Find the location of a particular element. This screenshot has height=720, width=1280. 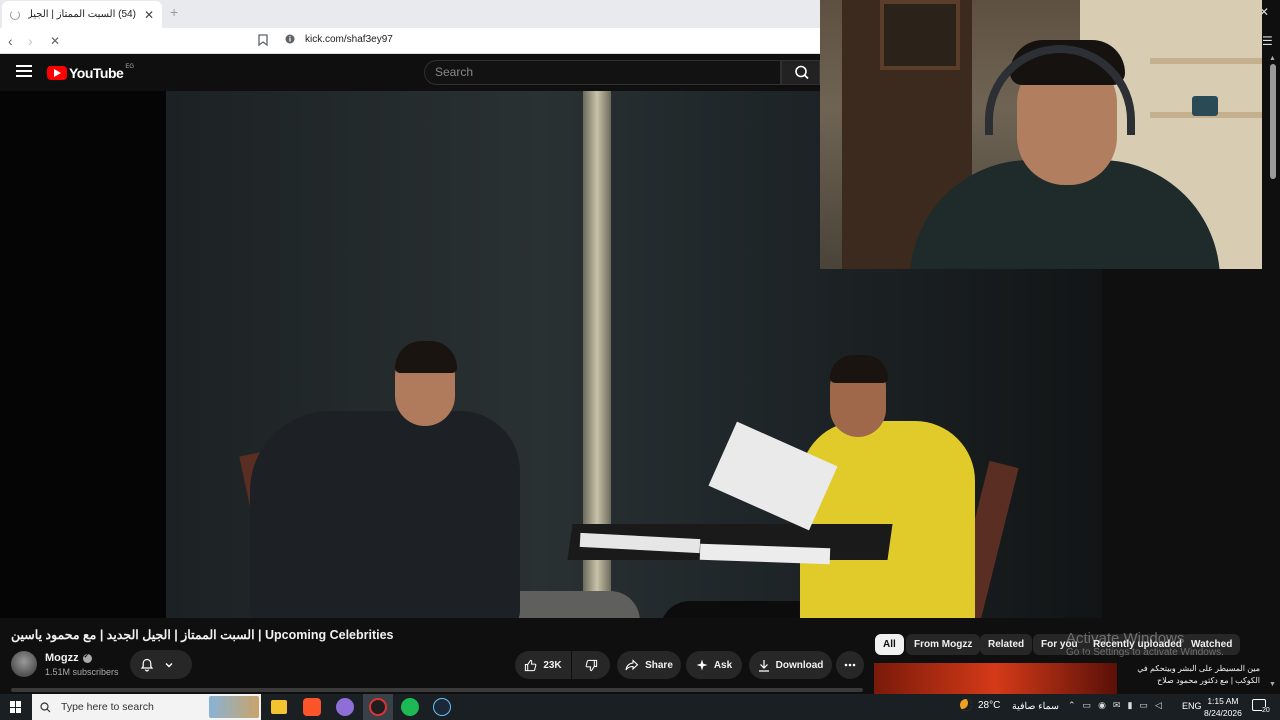

notification-count: 20 is located at coordinates (1266, 710).